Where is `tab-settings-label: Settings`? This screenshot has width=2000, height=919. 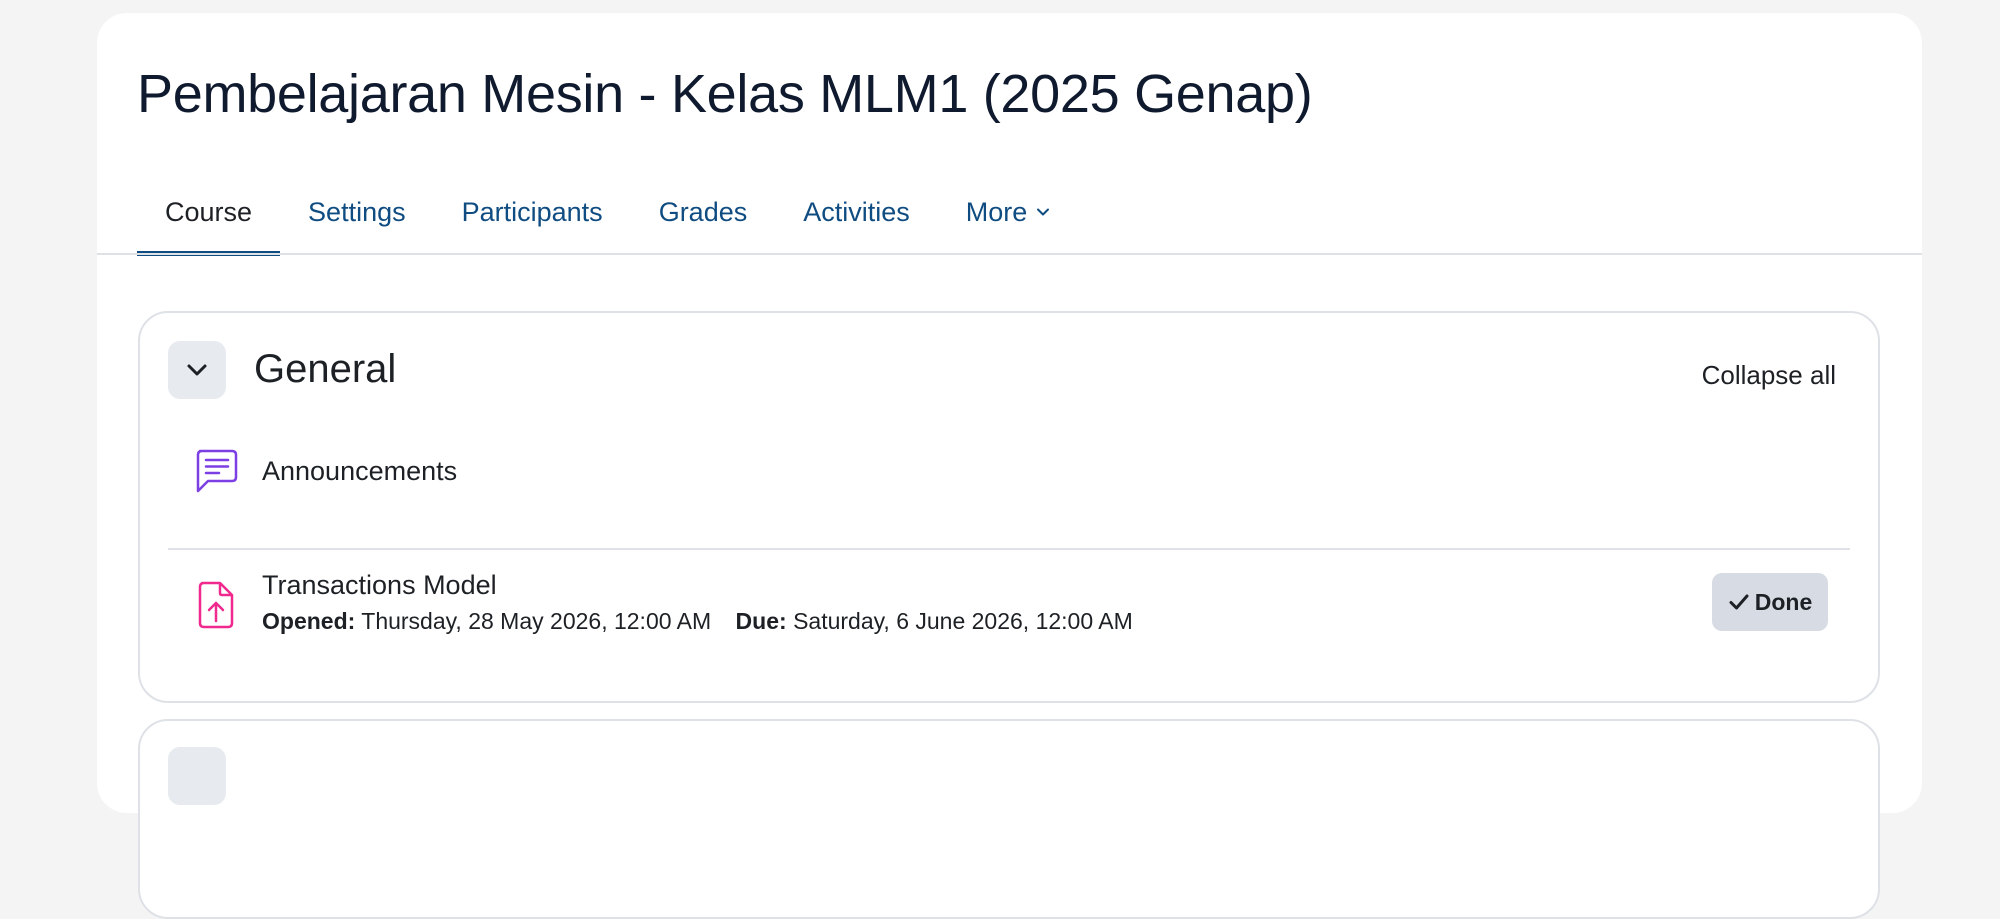 tab-settings-label: Settings is located at coordinates (357, 212).